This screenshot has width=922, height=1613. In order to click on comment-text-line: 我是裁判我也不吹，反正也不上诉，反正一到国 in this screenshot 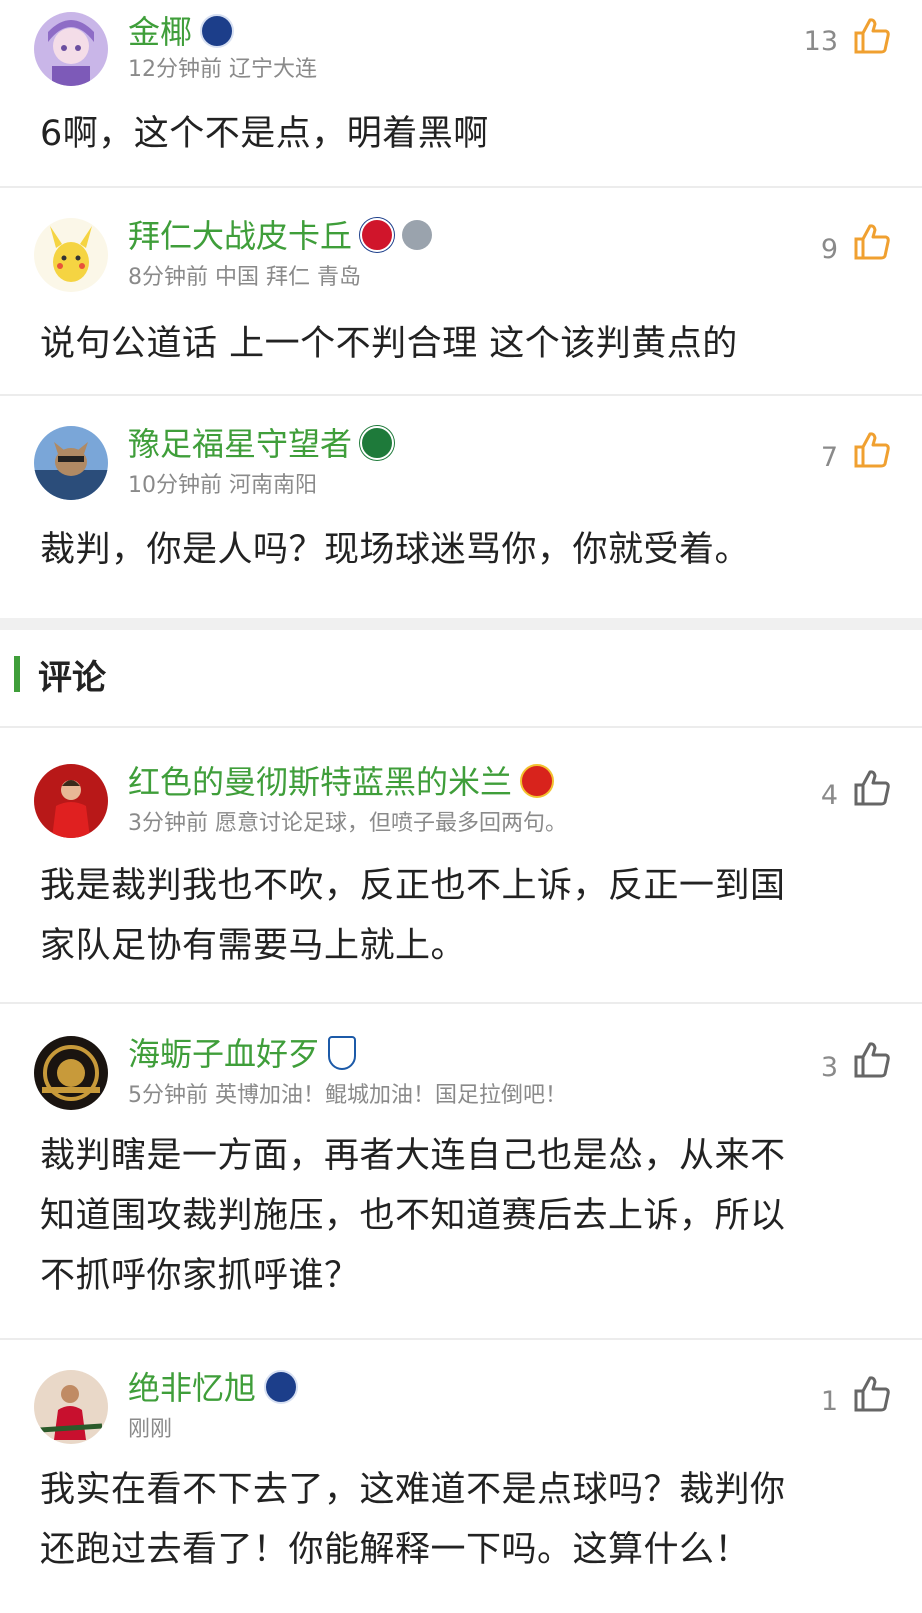, I will do `click(413, 886)`.